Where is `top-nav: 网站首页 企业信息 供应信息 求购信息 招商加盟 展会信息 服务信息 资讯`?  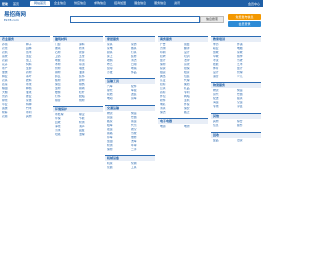 top-nav: 网站首页 企业信息 供应信息 求购信息 招商加盟 展会信息 服务信息 资讯 is located at coordinates (107, 3).